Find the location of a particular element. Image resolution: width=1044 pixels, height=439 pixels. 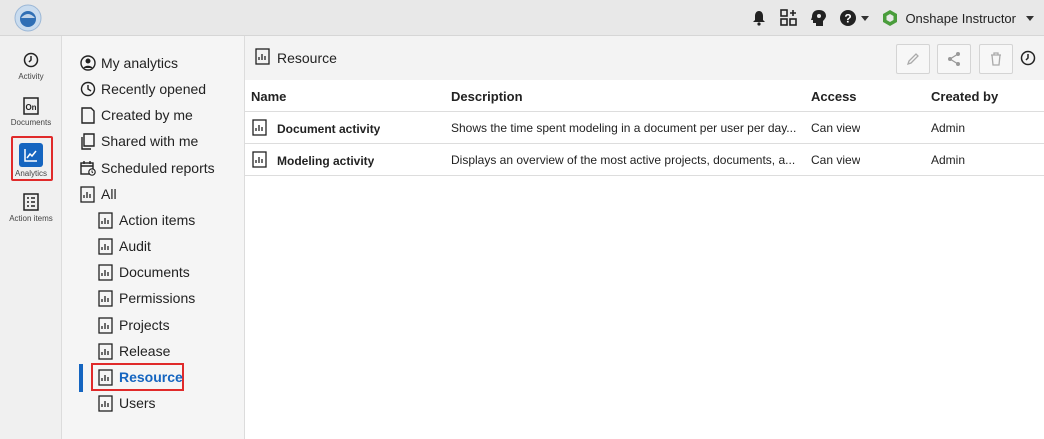

active-nav-indicator is located at coordinates (81, 378).